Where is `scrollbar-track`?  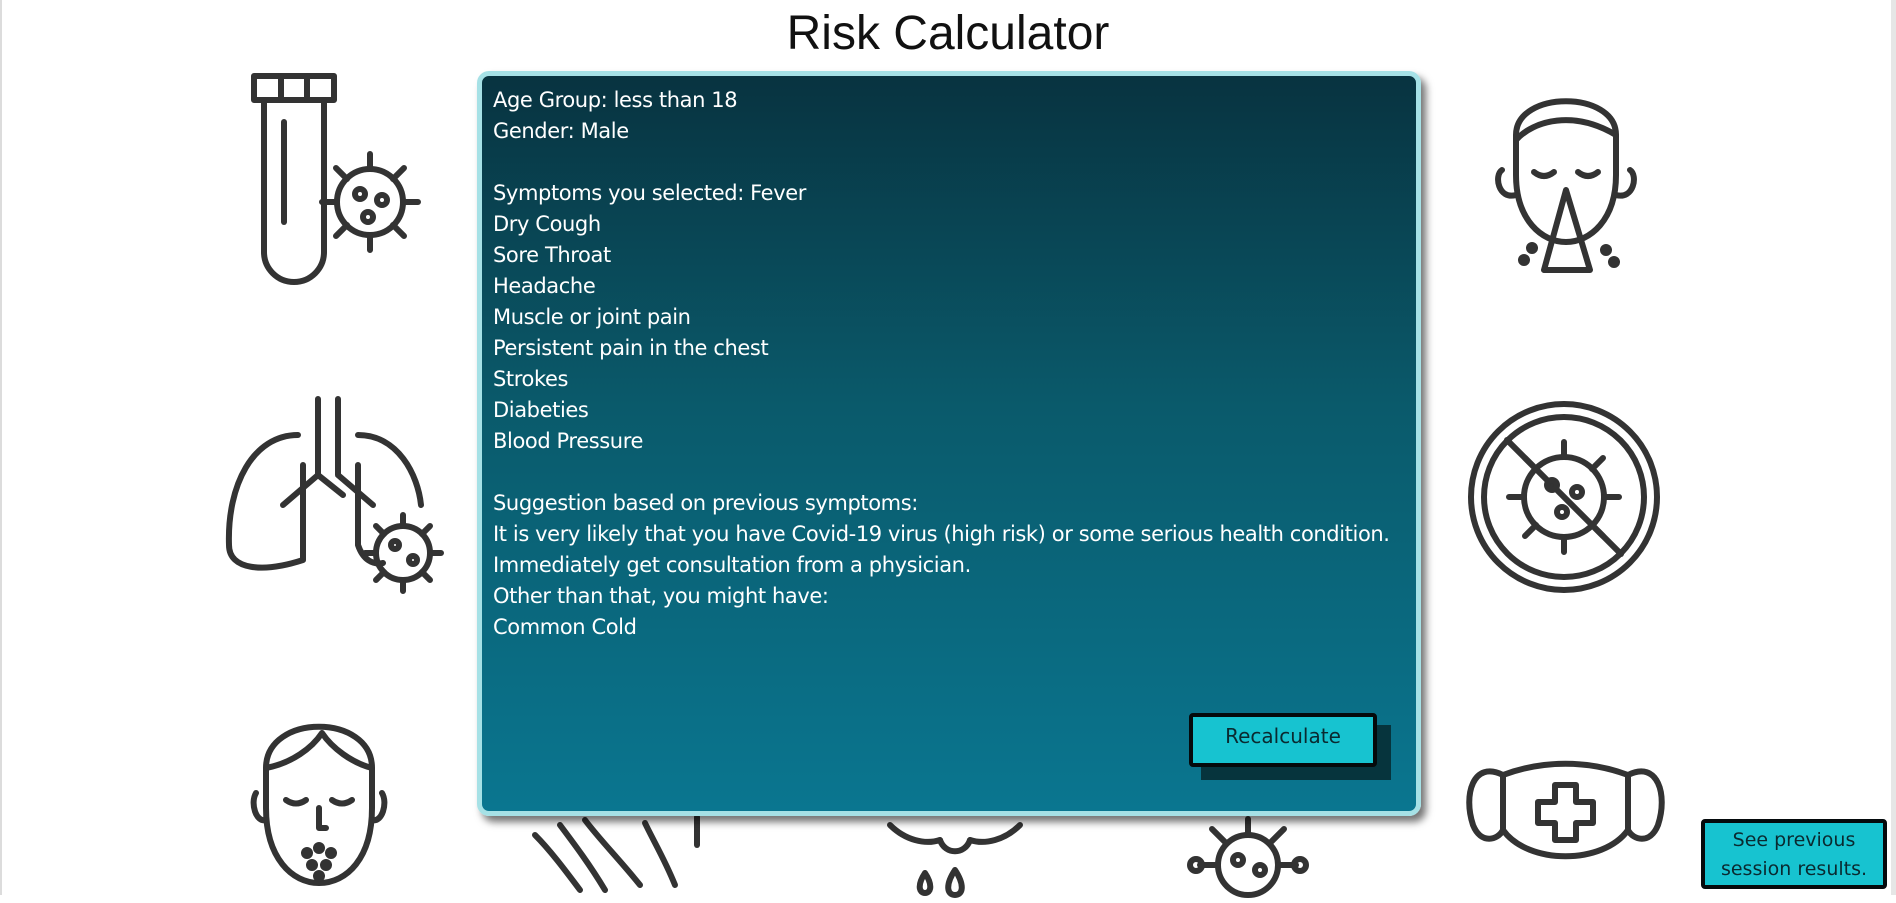
scrollbar-track is located at coordinates (1893, 447).